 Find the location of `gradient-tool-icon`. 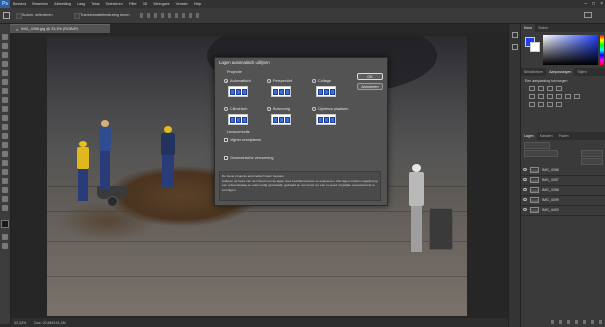

gradient-tool-icon is located at coordinates (5, 136).